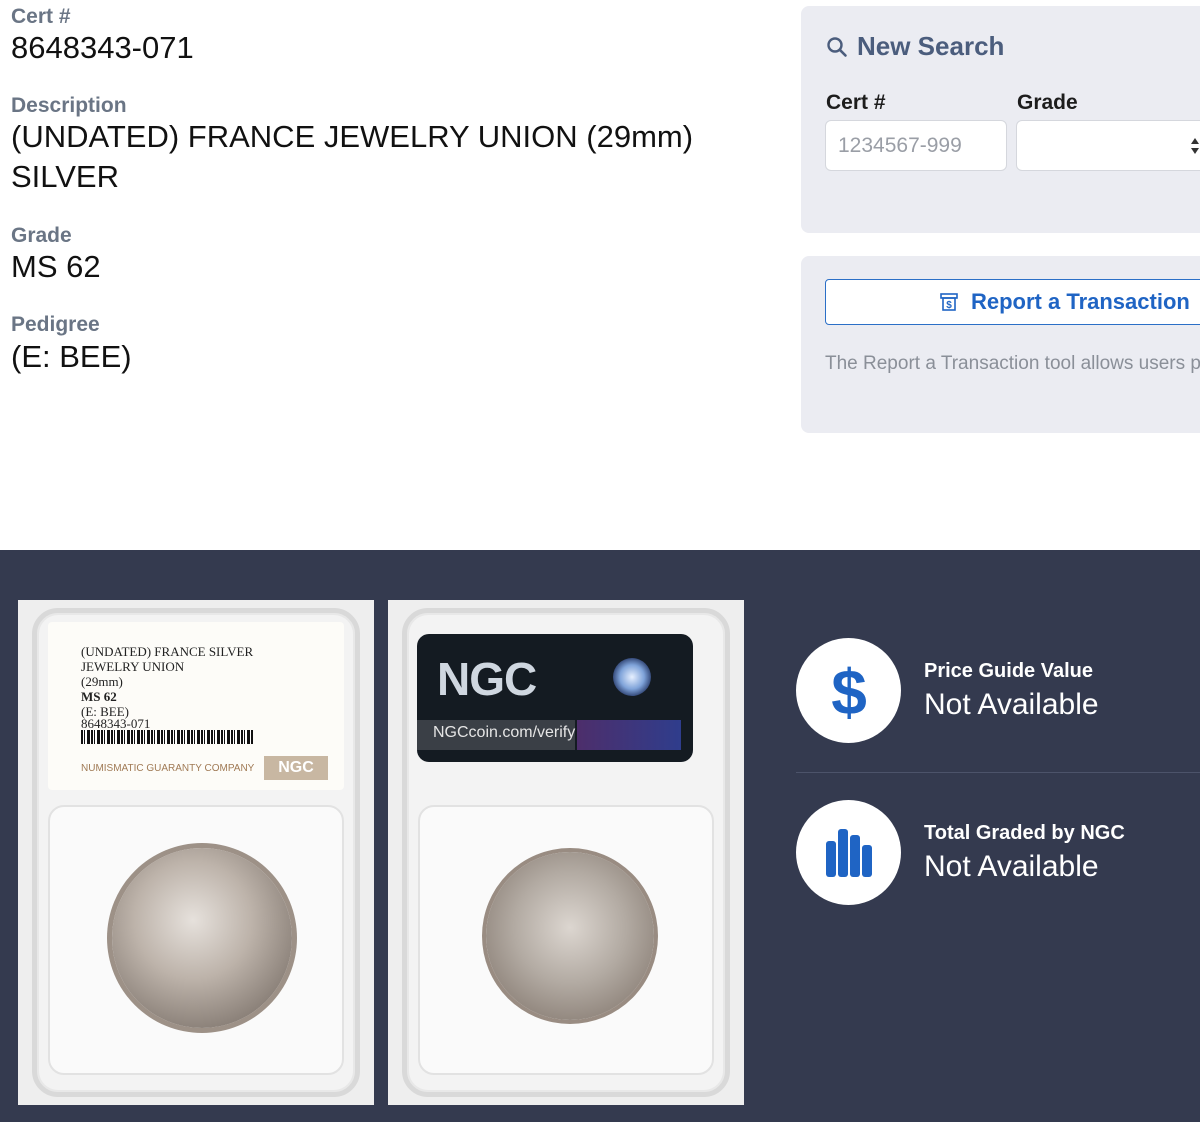 The height and width of the screenshot is (1122, 1200). What do you see at coordinates (570, 936) in the screenshot?
I see `coin-reverse` at bounding box center [570, 936].